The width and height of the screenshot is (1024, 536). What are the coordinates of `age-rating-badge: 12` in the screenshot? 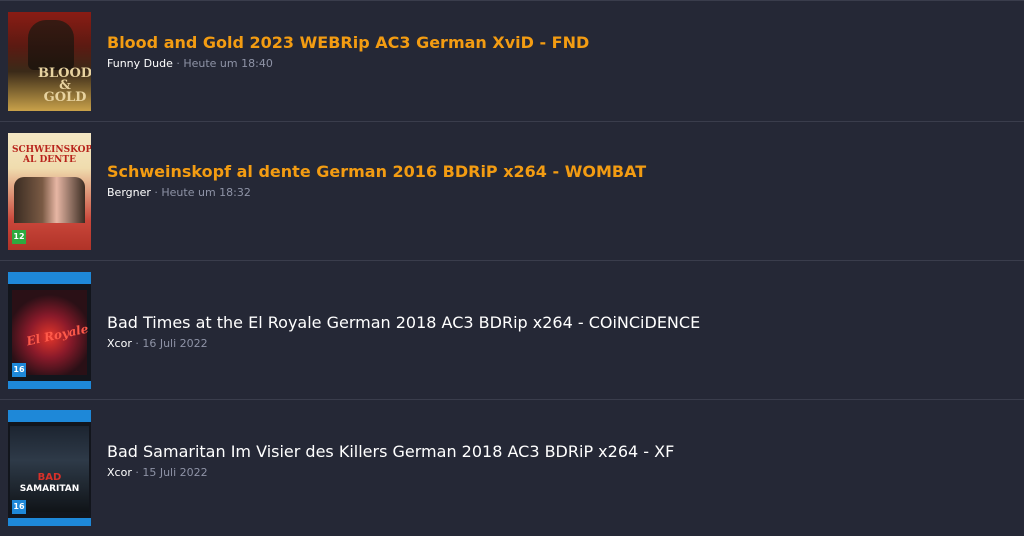 It's located at (19, 237).